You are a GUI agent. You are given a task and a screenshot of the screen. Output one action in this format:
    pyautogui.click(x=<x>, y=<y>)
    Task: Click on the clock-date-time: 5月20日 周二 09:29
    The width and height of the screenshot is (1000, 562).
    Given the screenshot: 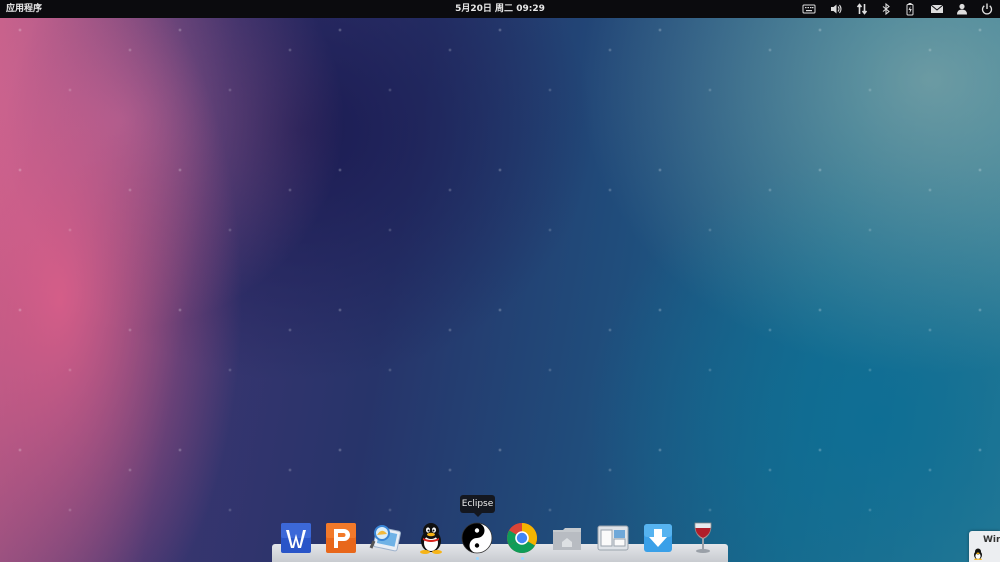 What is the action you would take?
    pyautogui.click(x=500, y=9)
    